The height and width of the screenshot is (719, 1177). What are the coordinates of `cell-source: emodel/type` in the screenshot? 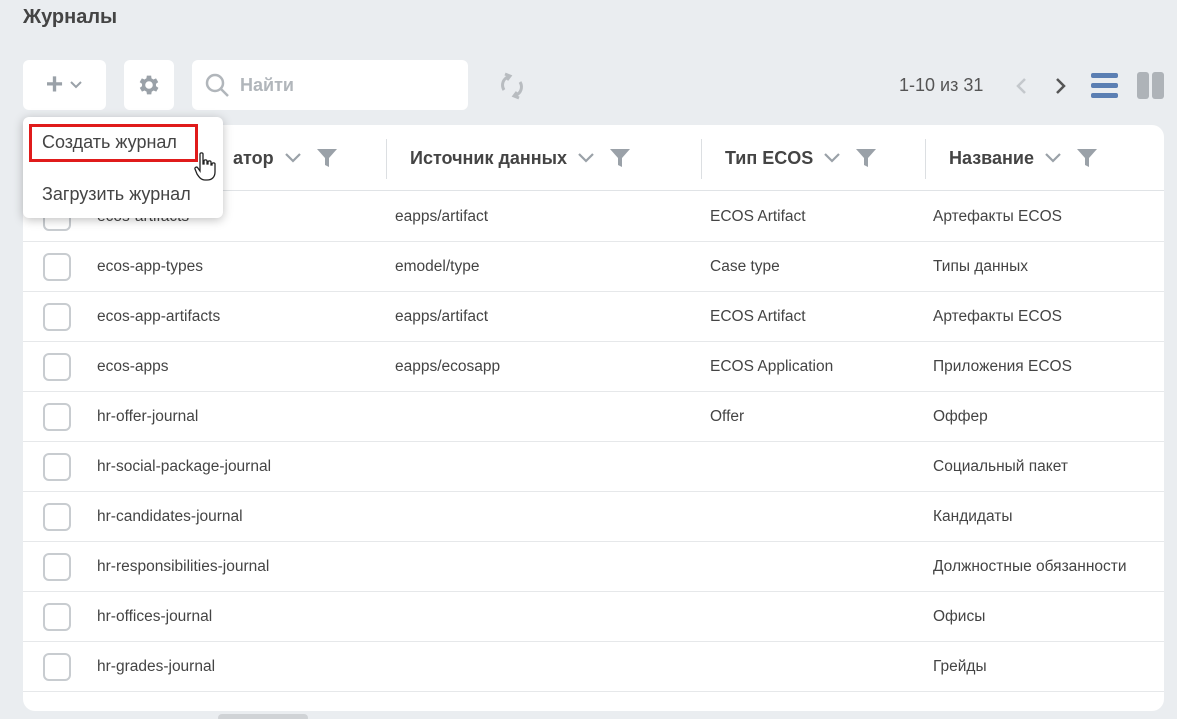 It's located at (437, 266).